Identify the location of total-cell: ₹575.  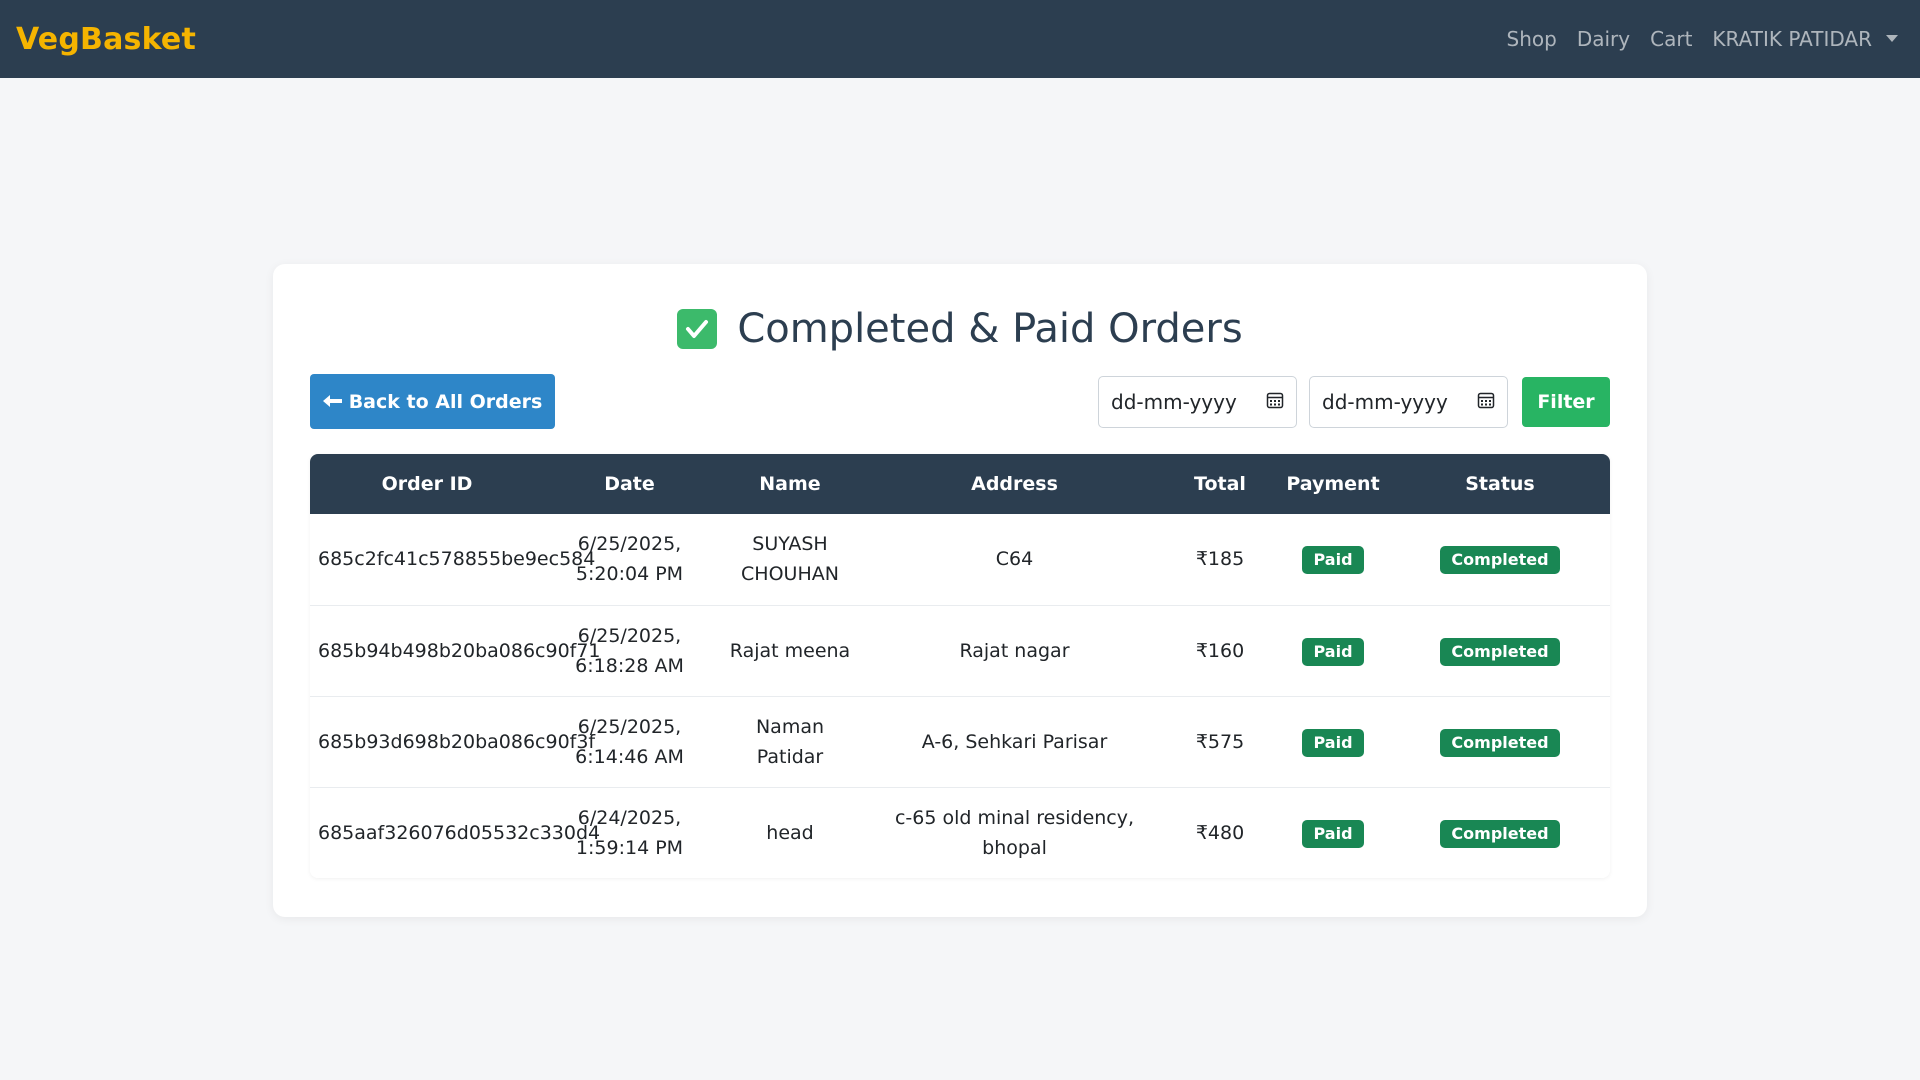
(1220, 741).